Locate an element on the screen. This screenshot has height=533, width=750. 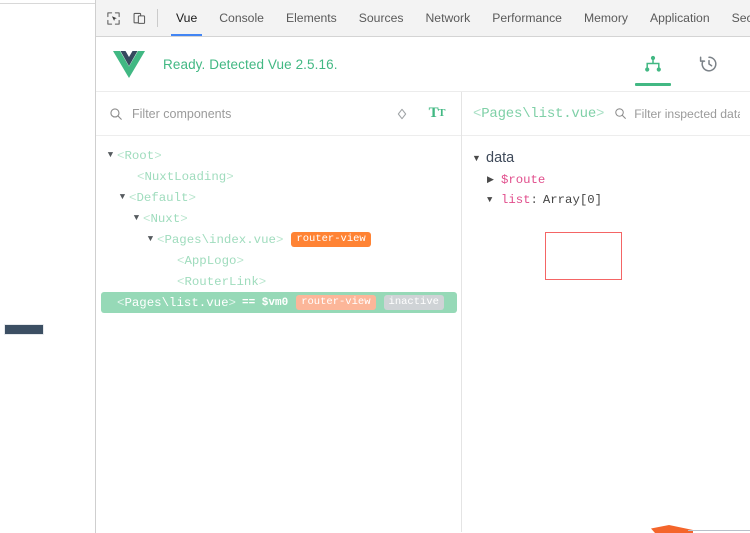
inspected-component-name: <Pages\list.vue> is located at coordinates (539, 113).